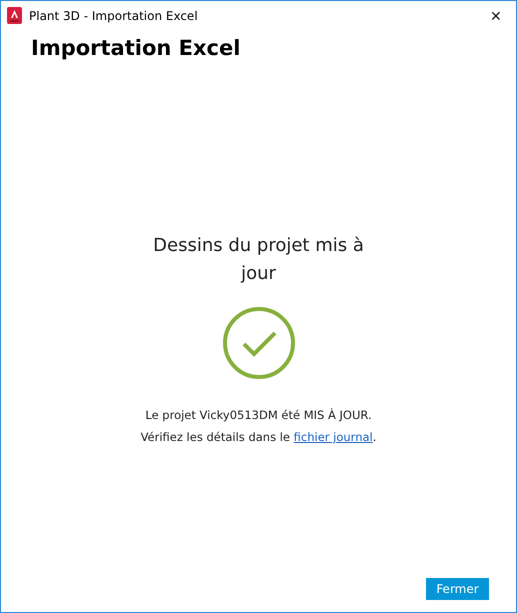 This screenshot has height=613, width=517. What do you see at coordinates (136, 48) in the screenshot?
I see `dialog-heading: Importation Excel` at bounding box center [136, 48].